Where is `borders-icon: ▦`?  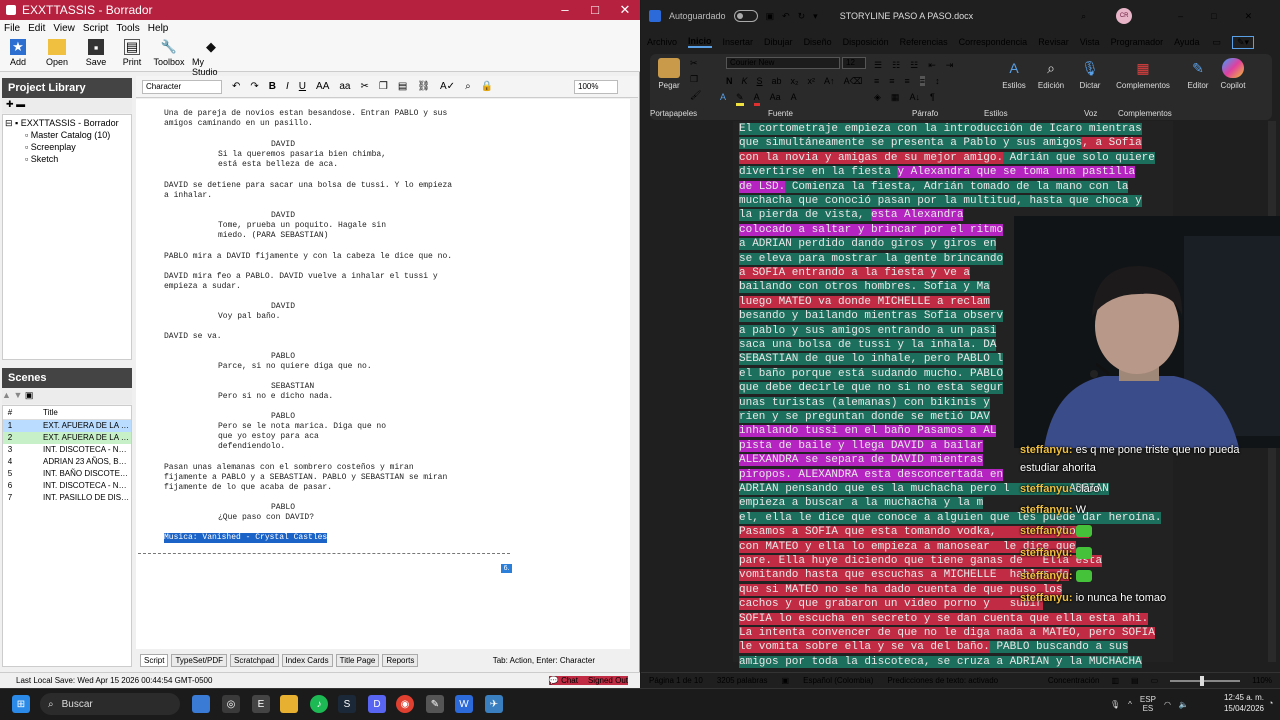
borders-icon: ▦ is located at coordinates (895, 97).